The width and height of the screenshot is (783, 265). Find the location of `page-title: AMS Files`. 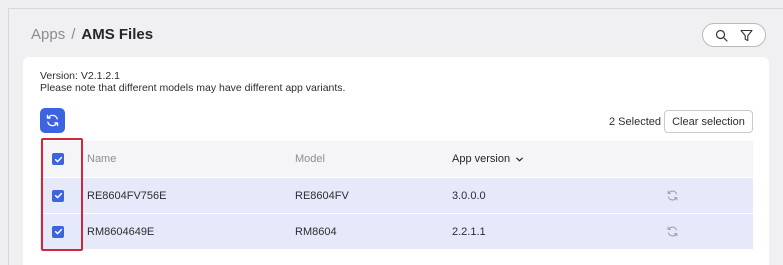

page-title: AMS Files is located at coordinates (117, 34).